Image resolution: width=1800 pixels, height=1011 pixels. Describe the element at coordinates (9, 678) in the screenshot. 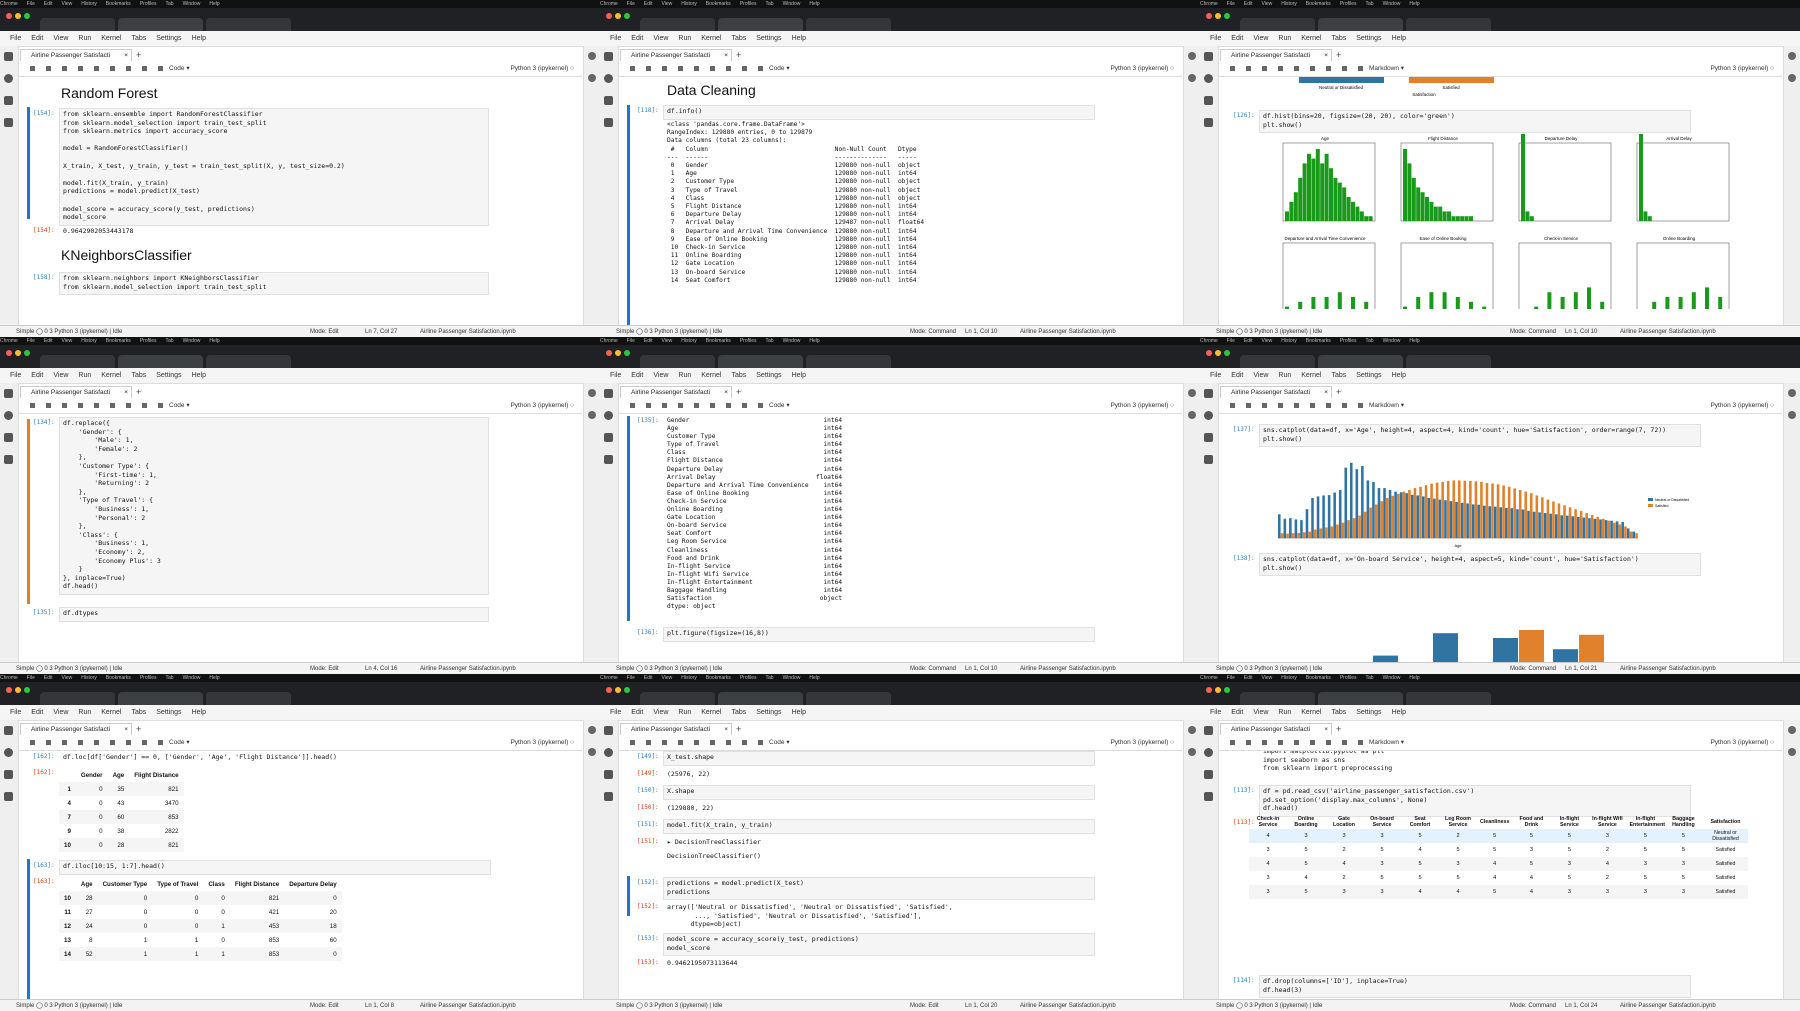

I see `mac-menu-item: Chrome` at that location.